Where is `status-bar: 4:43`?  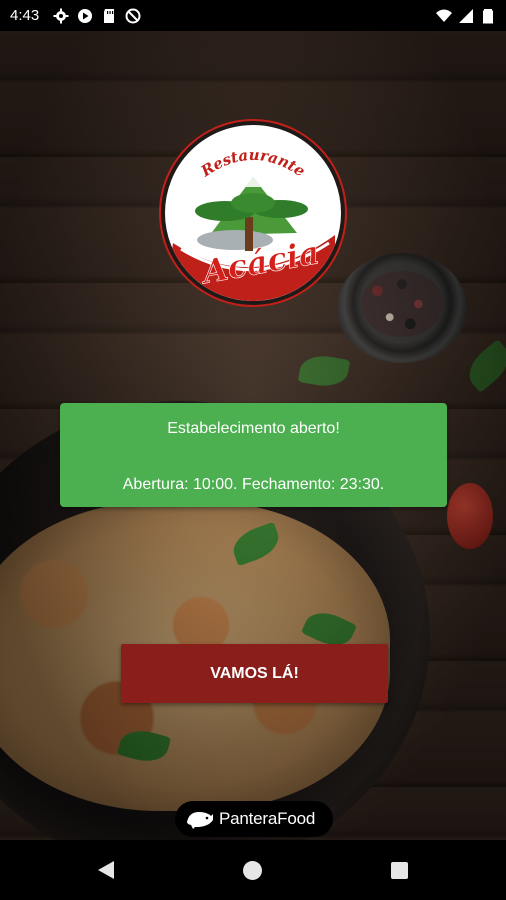 status-bar: 4:43 is located at coordinates (253, 15).